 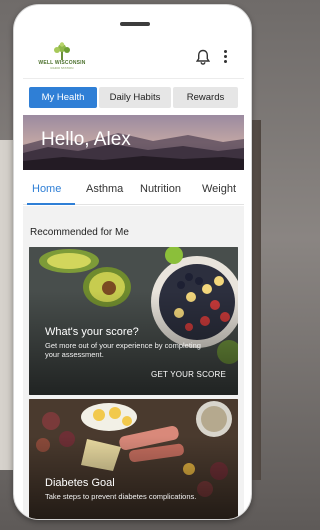 What do you see at coordinates (160, 189) in the screenshot?
I see `tab-nutrition: Nutrition` at bounding box center [160, 189].